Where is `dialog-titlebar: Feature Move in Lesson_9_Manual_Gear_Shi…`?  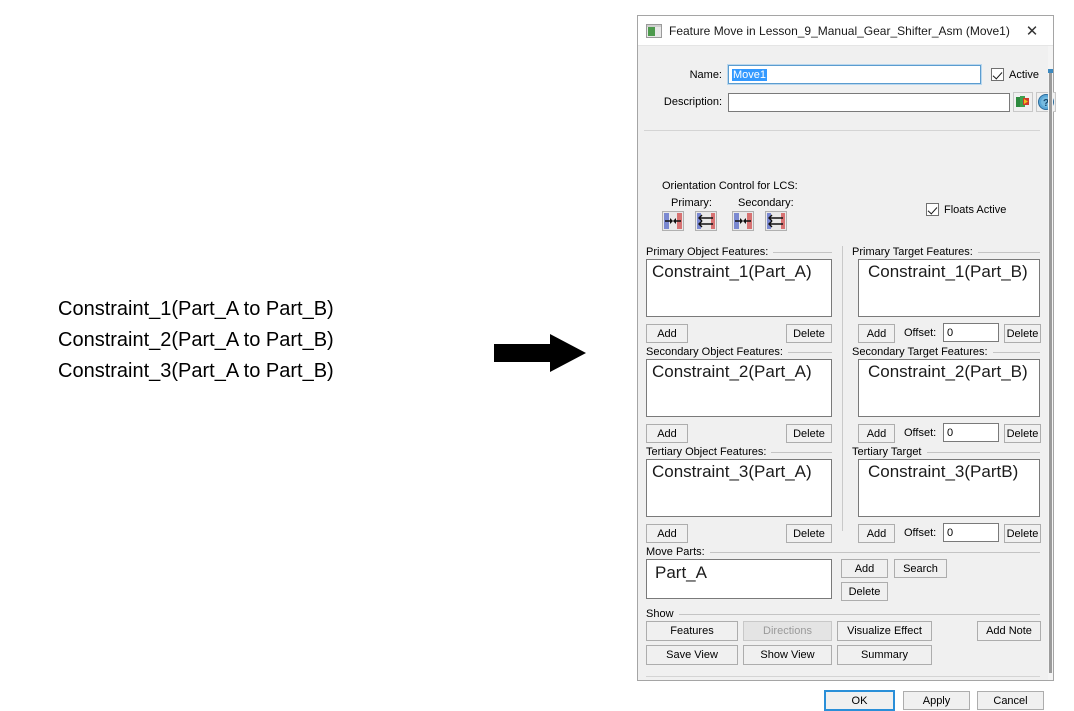 dialog-titlebar: Feature Move in Lesson_9_Manual_Gear_Shi… is located at coordinates (845, 31).